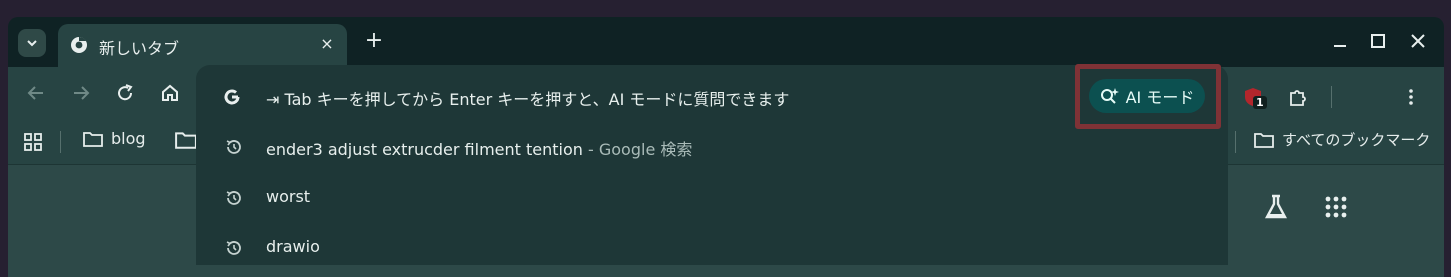 The image size is (1451, 277). What do you see at coordinates (1331, 97) in the screenshot?
I see `toolbar-divider` at bounding box center [1331, 97].